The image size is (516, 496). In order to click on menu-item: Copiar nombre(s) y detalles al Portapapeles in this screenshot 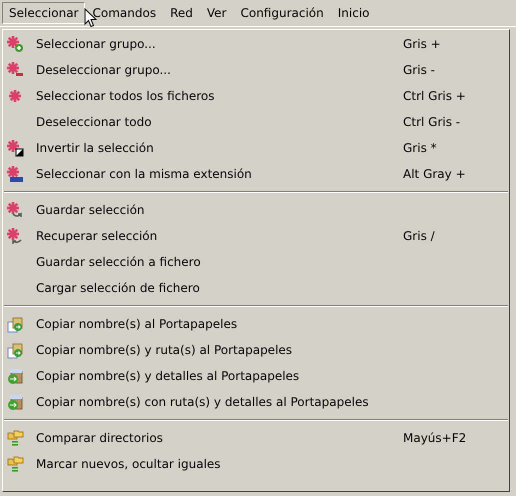, I will do `click(256, 376)`.